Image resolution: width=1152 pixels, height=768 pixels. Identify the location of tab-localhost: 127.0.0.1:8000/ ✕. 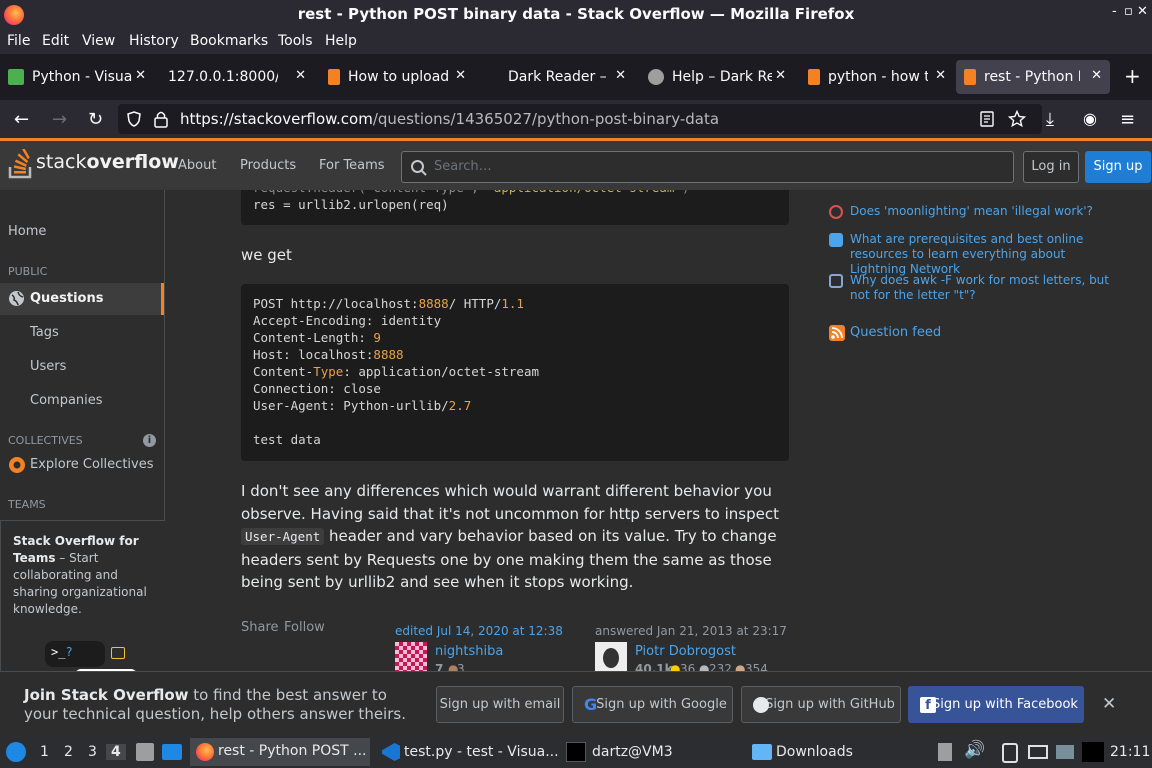
(237, 77).